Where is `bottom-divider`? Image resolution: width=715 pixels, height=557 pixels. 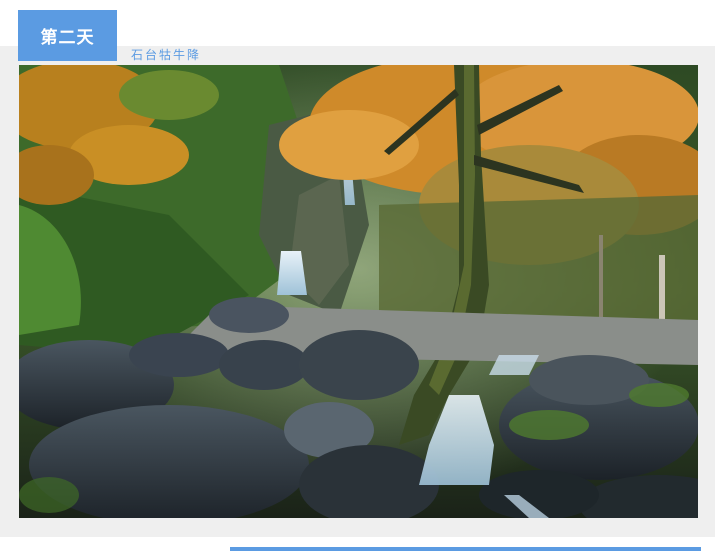 bottom-divider is located at coordinates (465, 549).